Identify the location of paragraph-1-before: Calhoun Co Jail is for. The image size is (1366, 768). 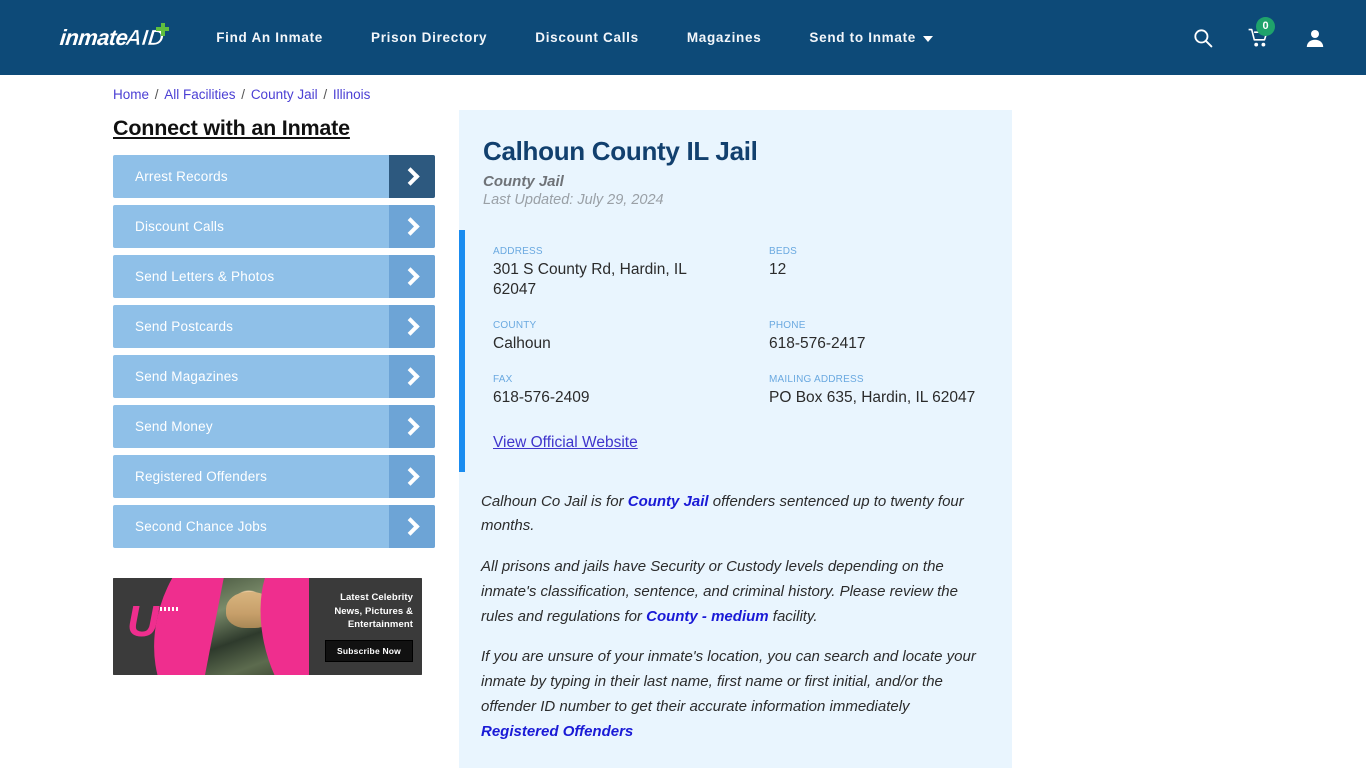
(554, 501).